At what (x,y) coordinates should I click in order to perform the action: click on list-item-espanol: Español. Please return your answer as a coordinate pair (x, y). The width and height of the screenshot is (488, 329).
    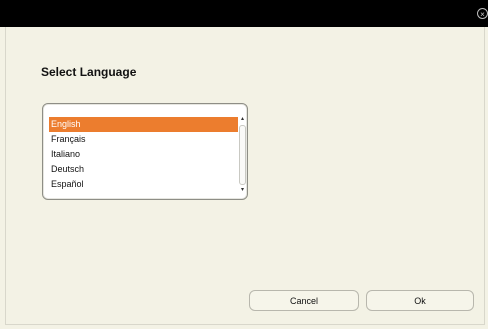
    Looking at the image, I should click on (143, 184).